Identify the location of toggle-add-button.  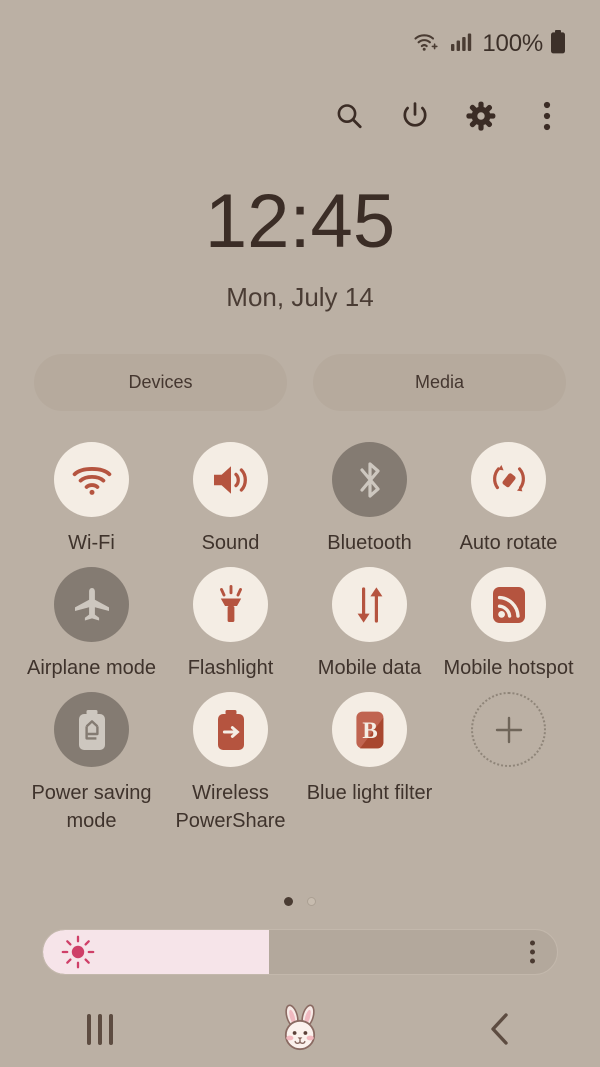
(508, 763).